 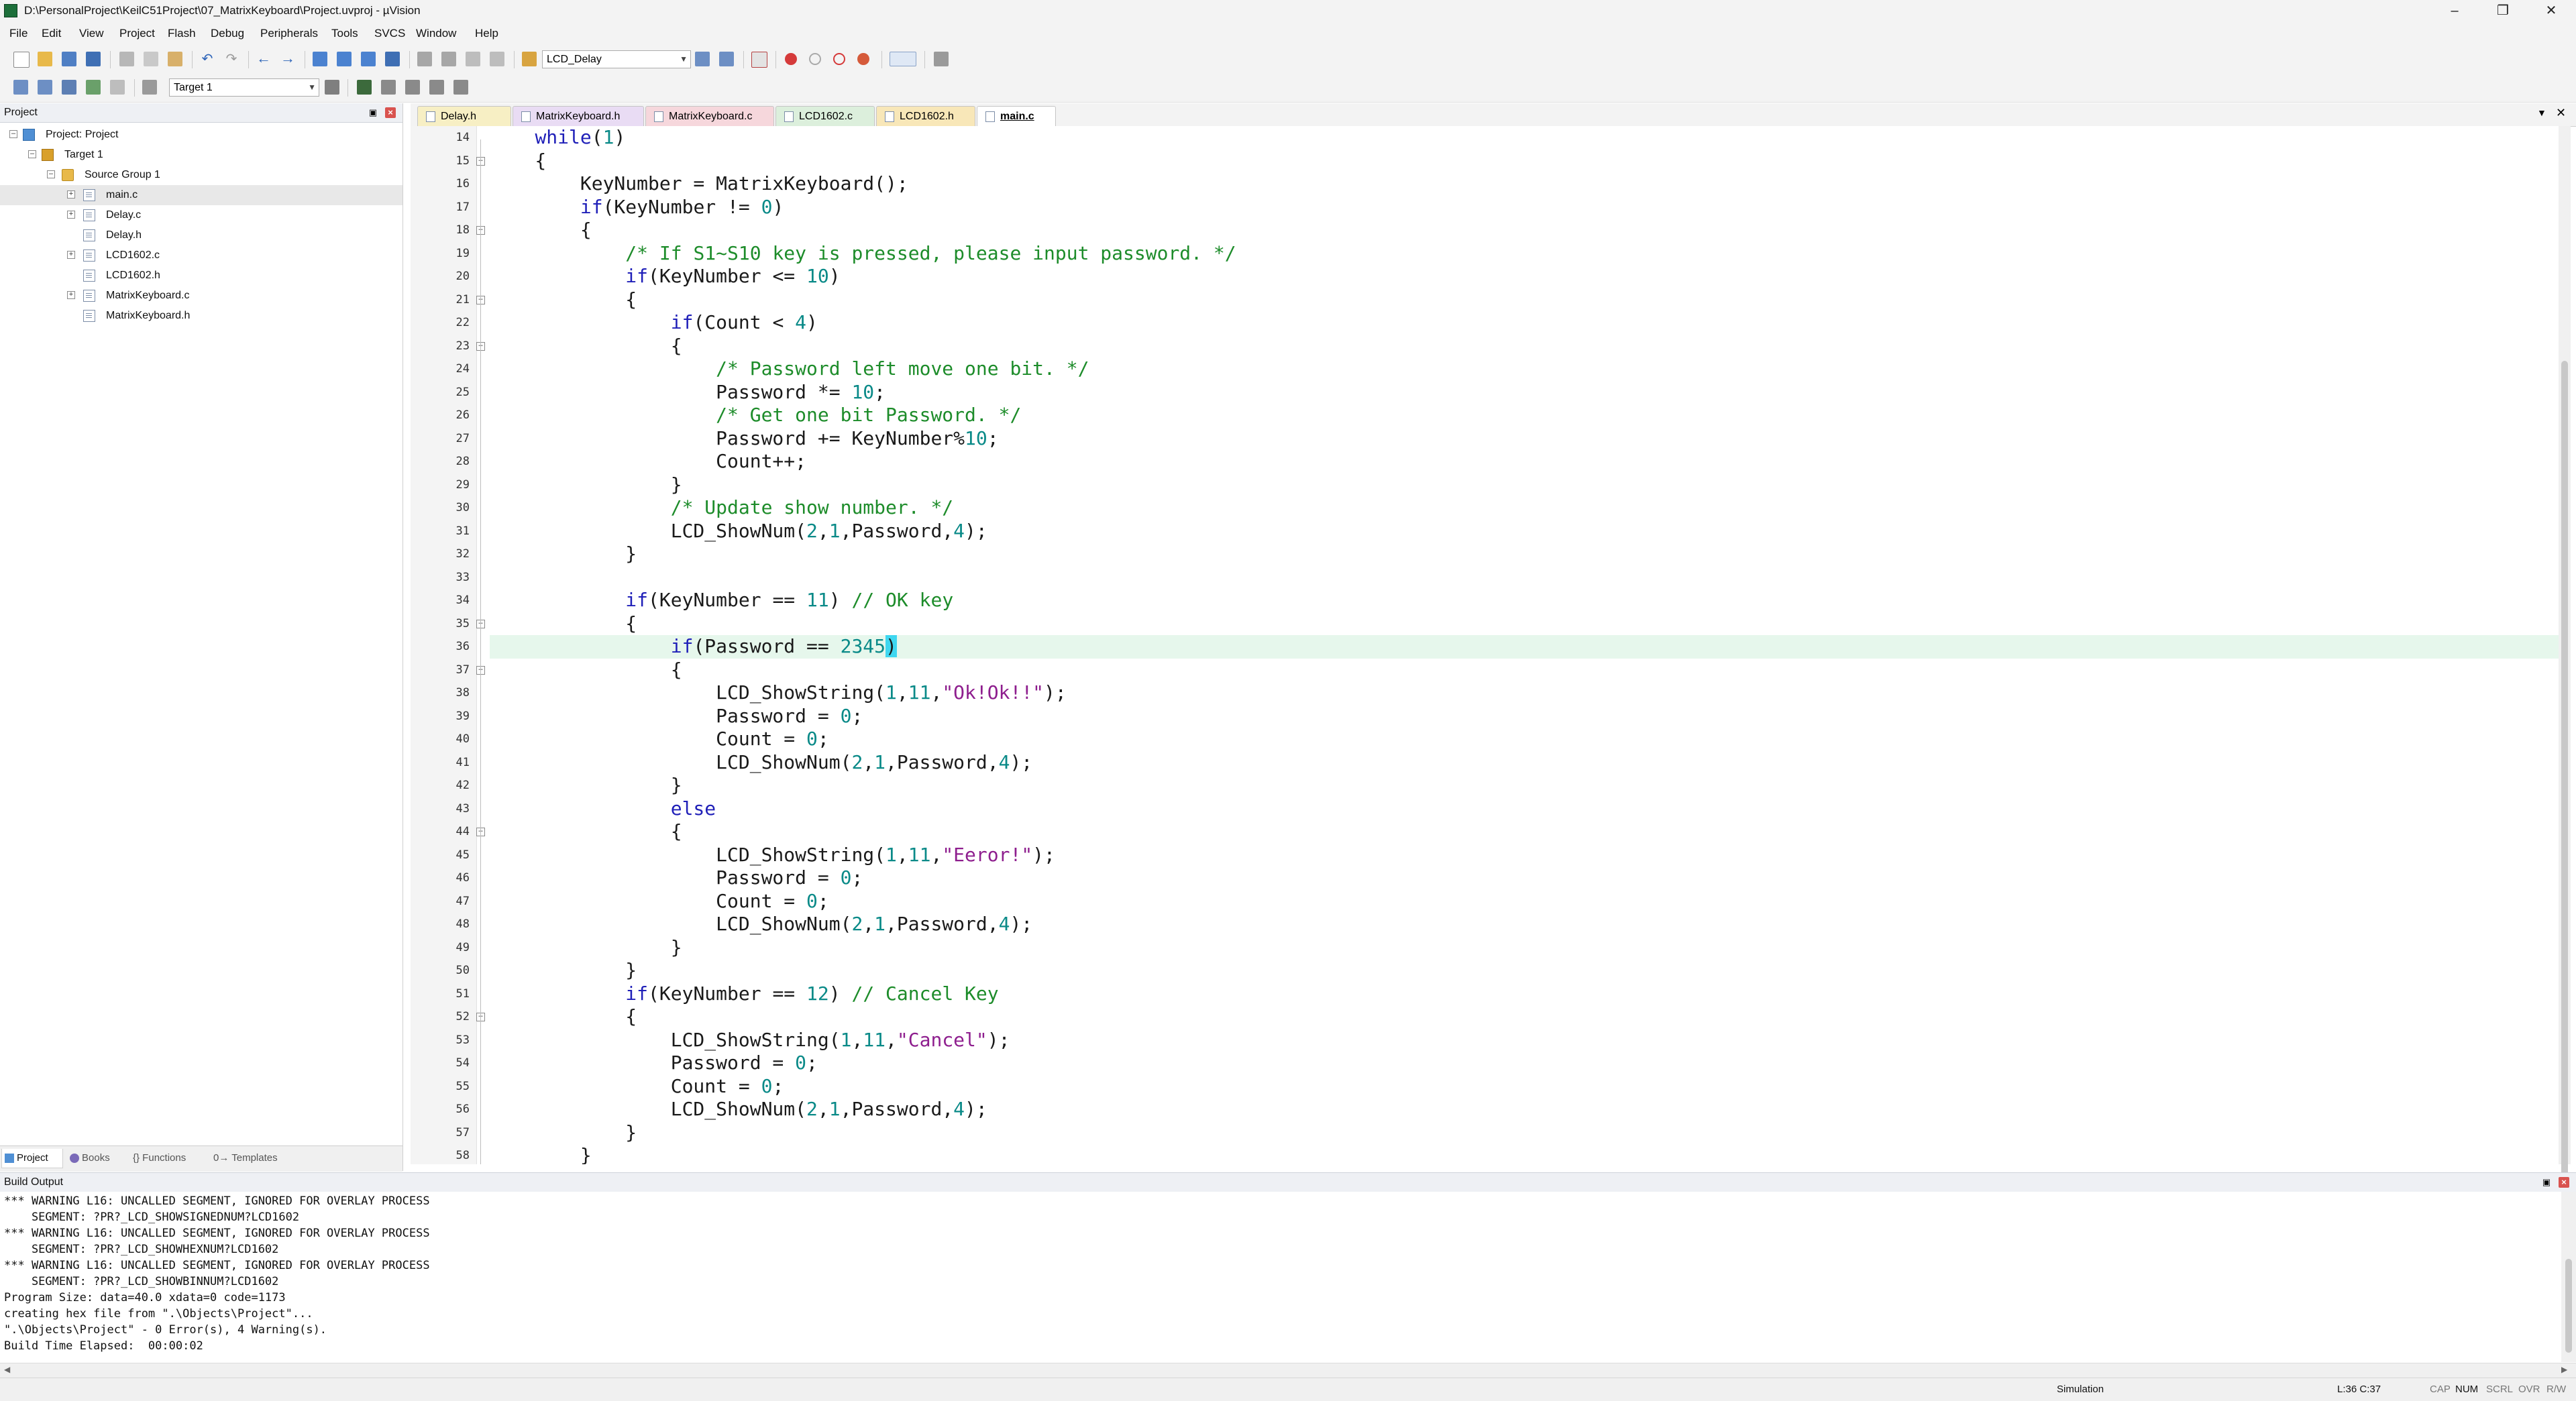 I want to click on code-line: if(KeyNumber != 0), so click(x=1526, y=207).